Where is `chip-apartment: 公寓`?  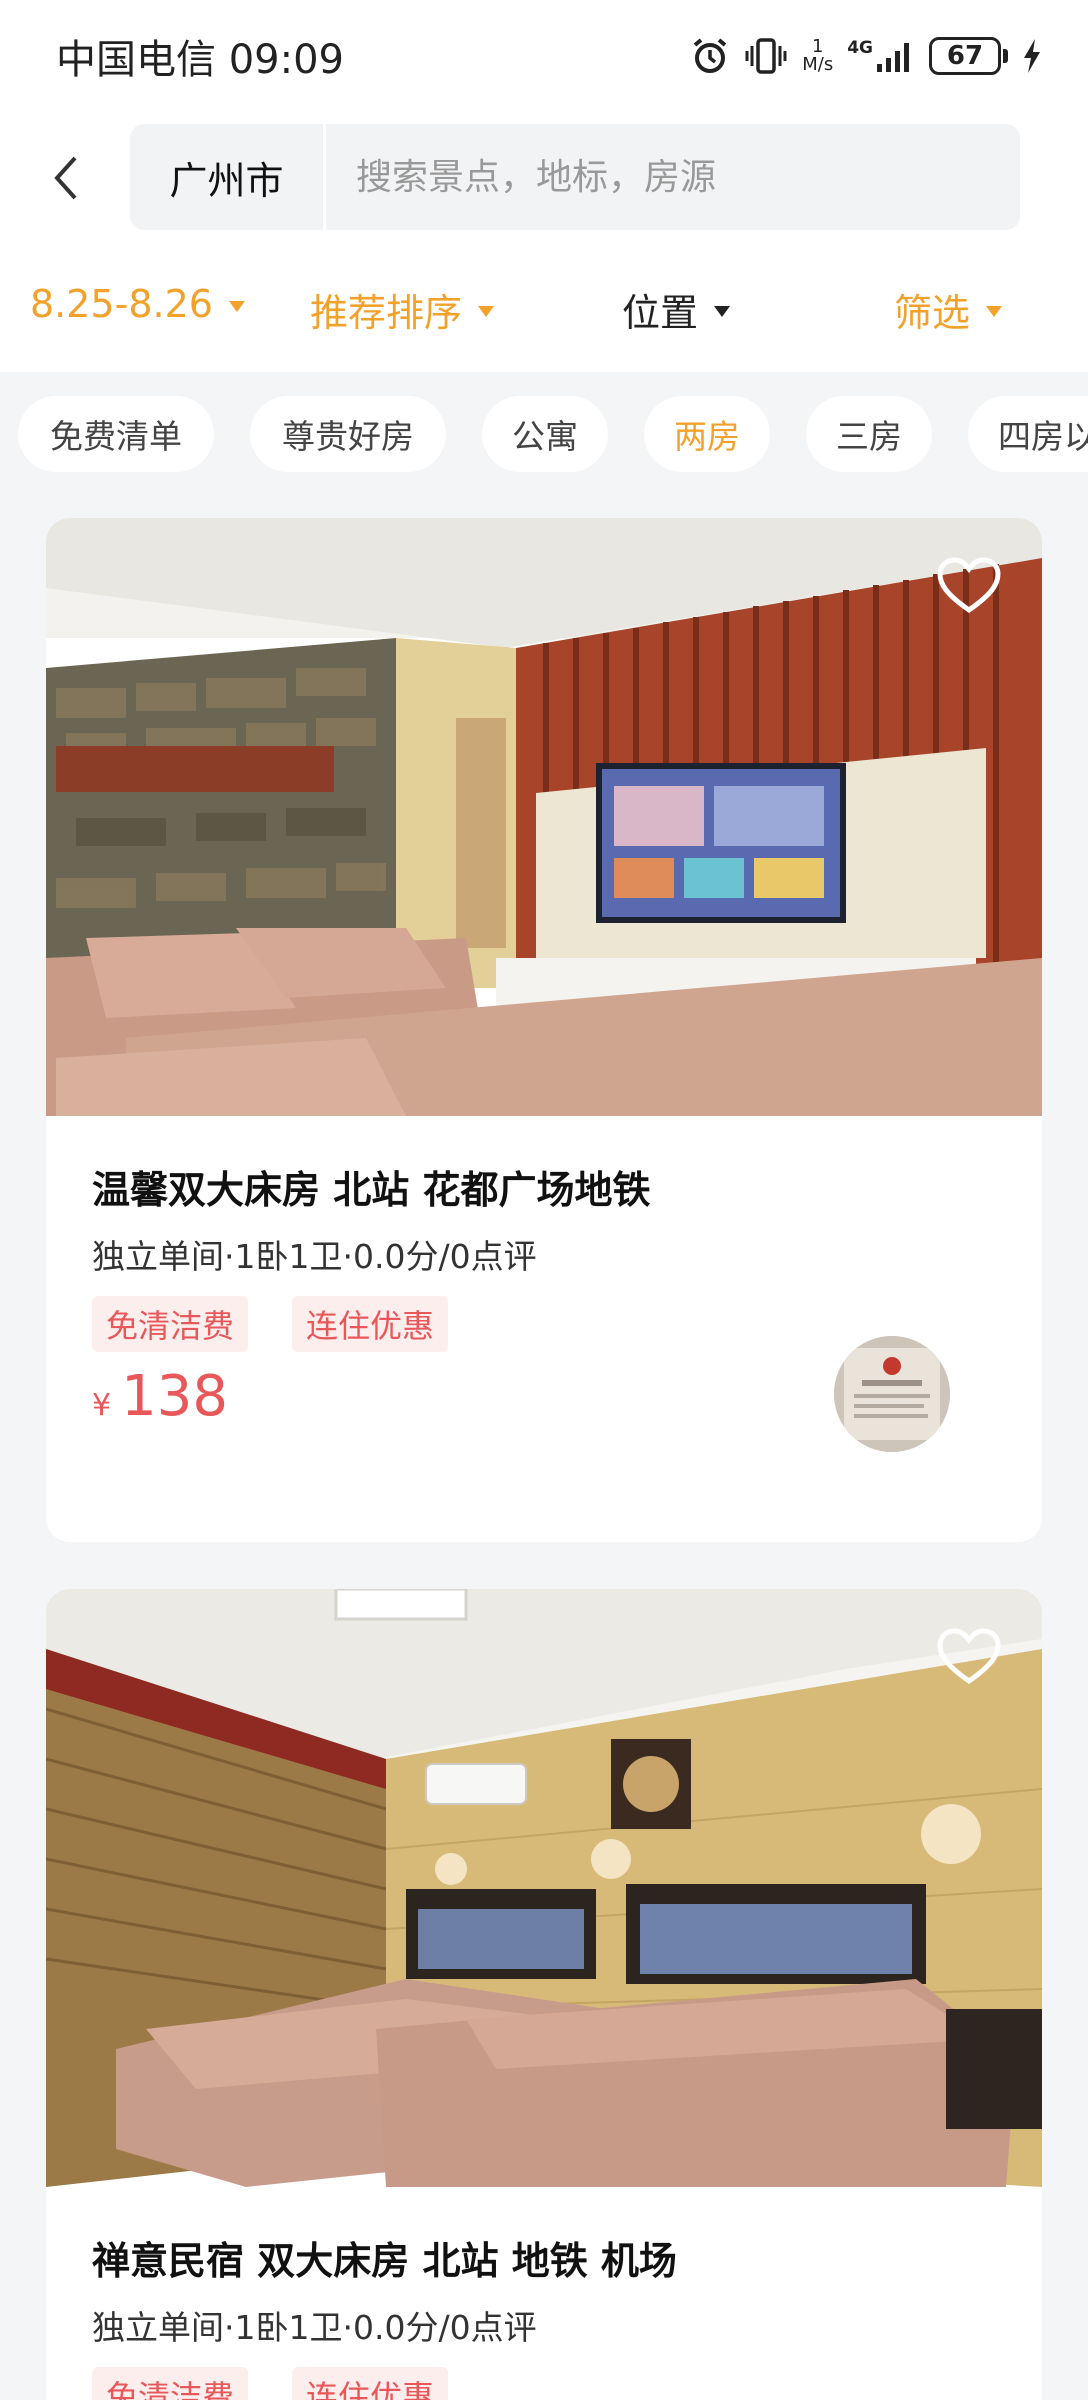 chip-apartment: 公寓 is located at coordinates (545, 434).